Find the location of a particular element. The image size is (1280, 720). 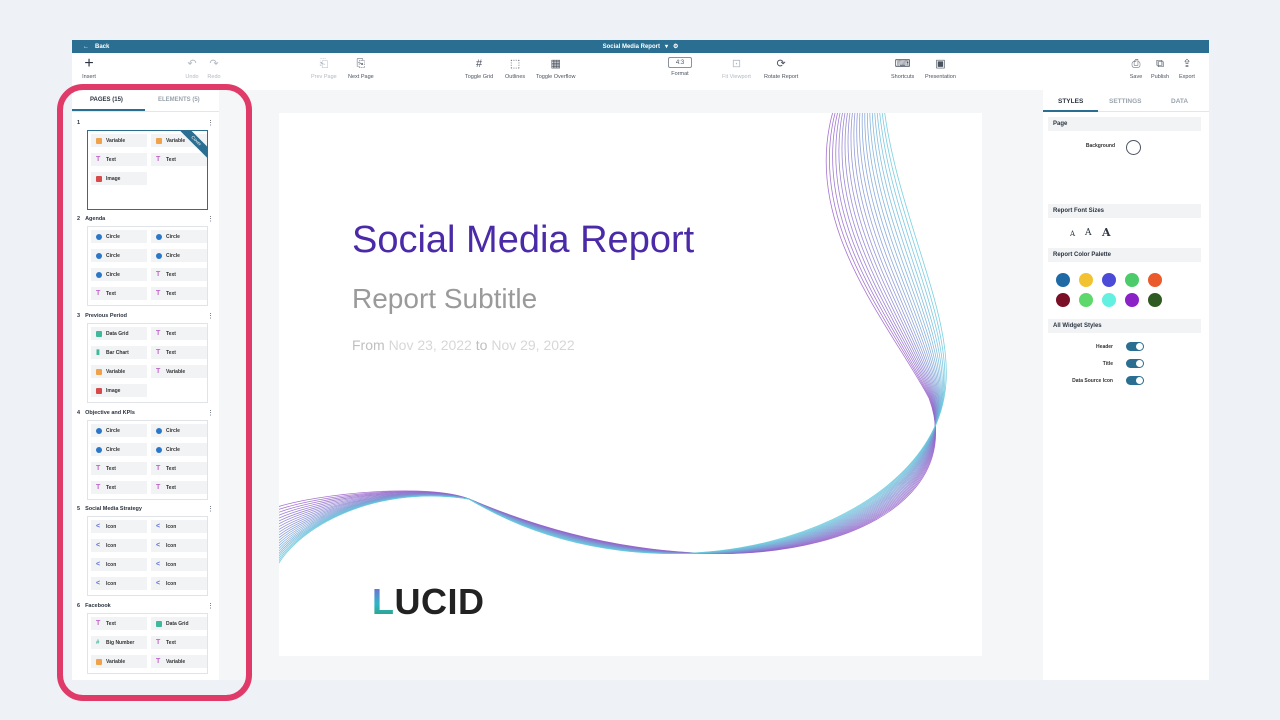

share-icon: < is located at coordinates (98, 545).